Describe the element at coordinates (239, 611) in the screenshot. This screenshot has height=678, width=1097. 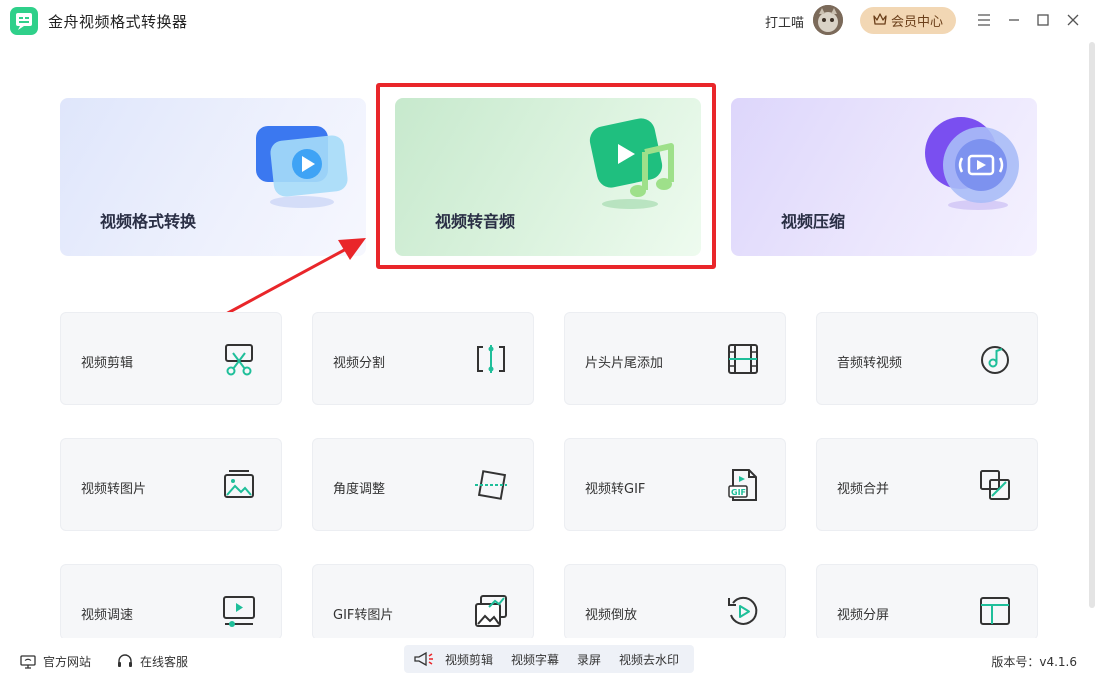
I see `speed-screen-icon` at that location.